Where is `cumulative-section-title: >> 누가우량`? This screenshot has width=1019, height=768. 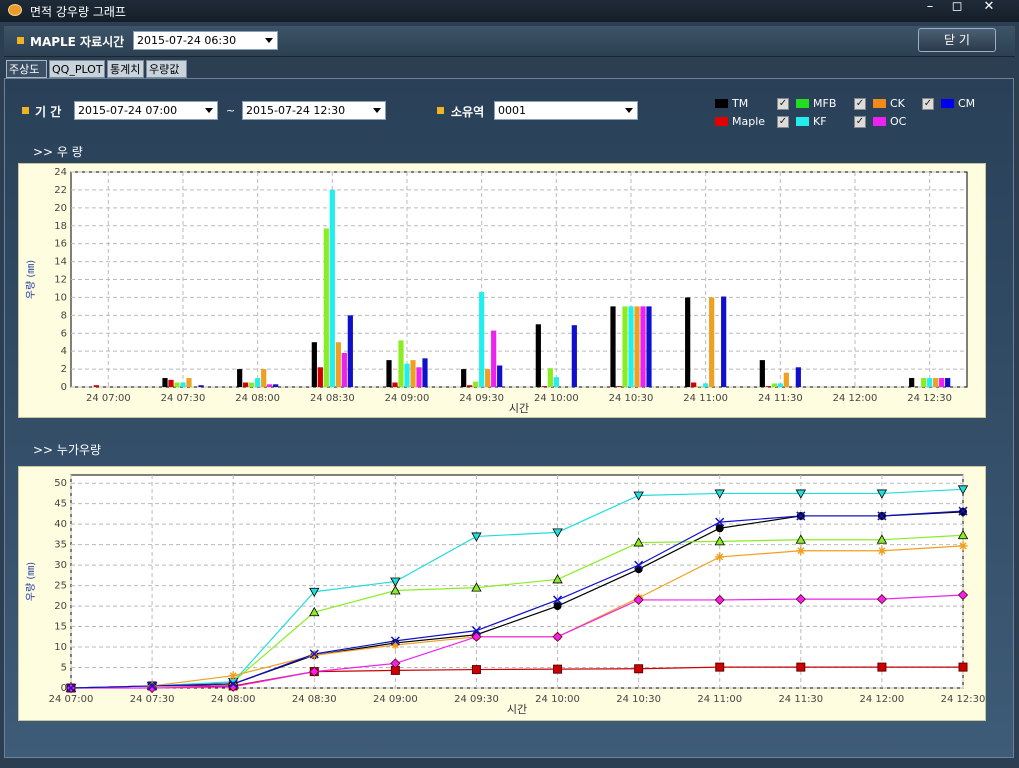 cumulative-section-title: >> 누가우량 is located at coordinates (67, 450).